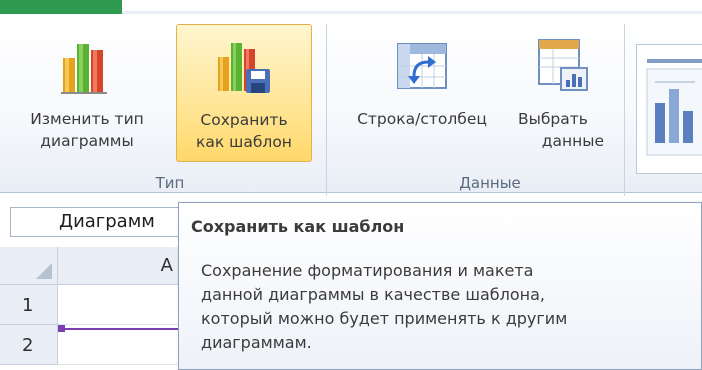  I want to click on row-header-1: 1, so click(29, 305).